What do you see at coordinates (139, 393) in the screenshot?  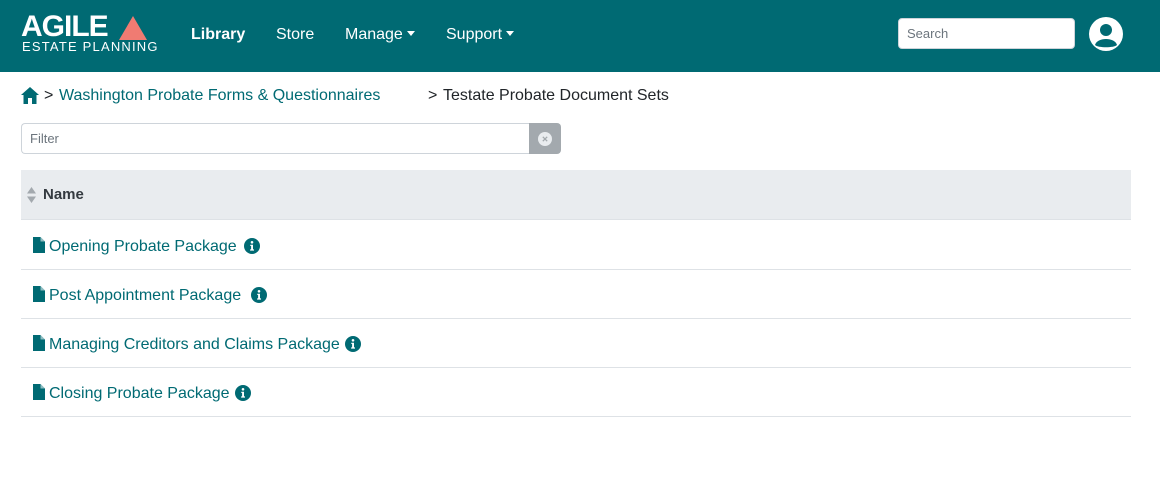 I see `document-link: Closing Probate Package` at bounding box center [139, 393].